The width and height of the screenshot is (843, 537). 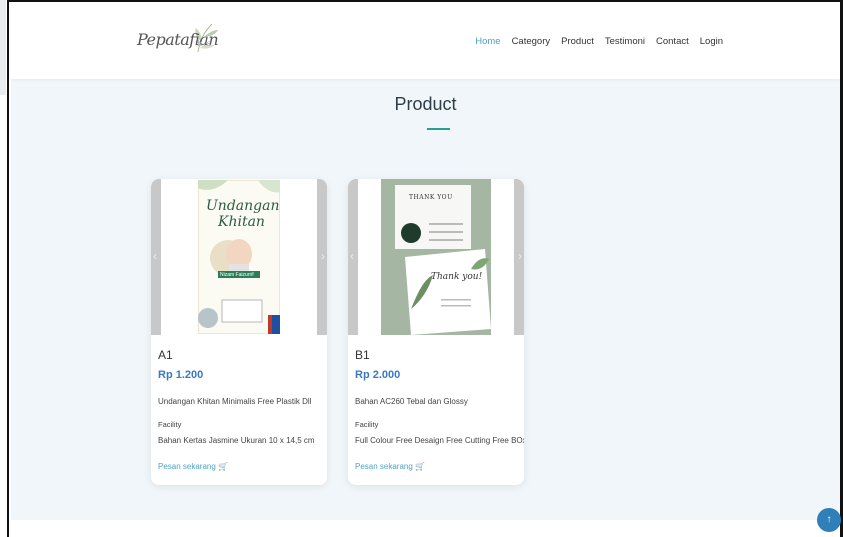 I want to click on invitation-title-line1: Undangan, so click(x=242, y=206).